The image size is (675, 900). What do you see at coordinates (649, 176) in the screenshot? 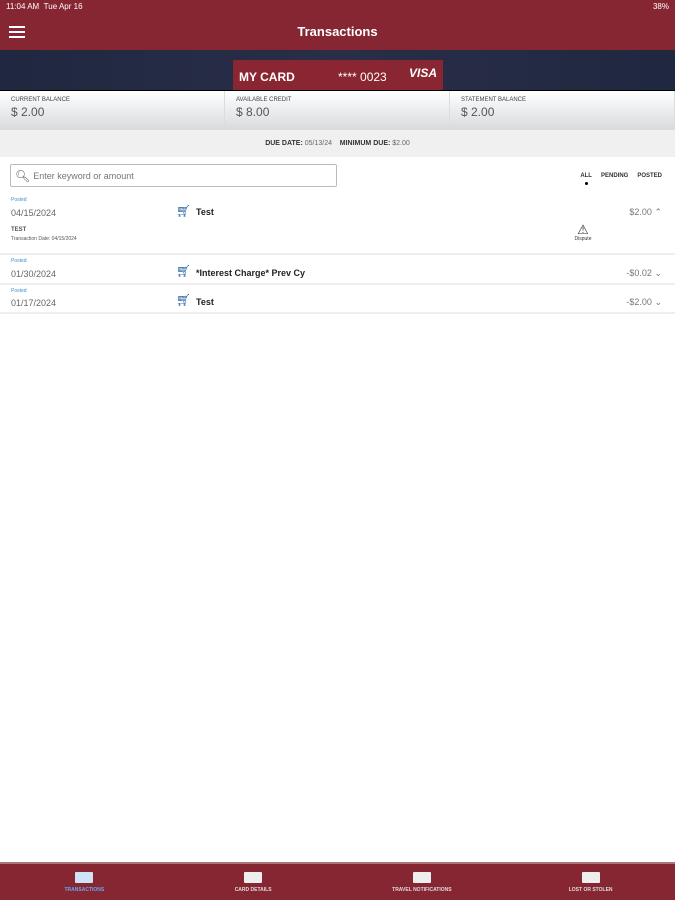
I see `filter-posted: POSTED` at bounding box center [649, 176].